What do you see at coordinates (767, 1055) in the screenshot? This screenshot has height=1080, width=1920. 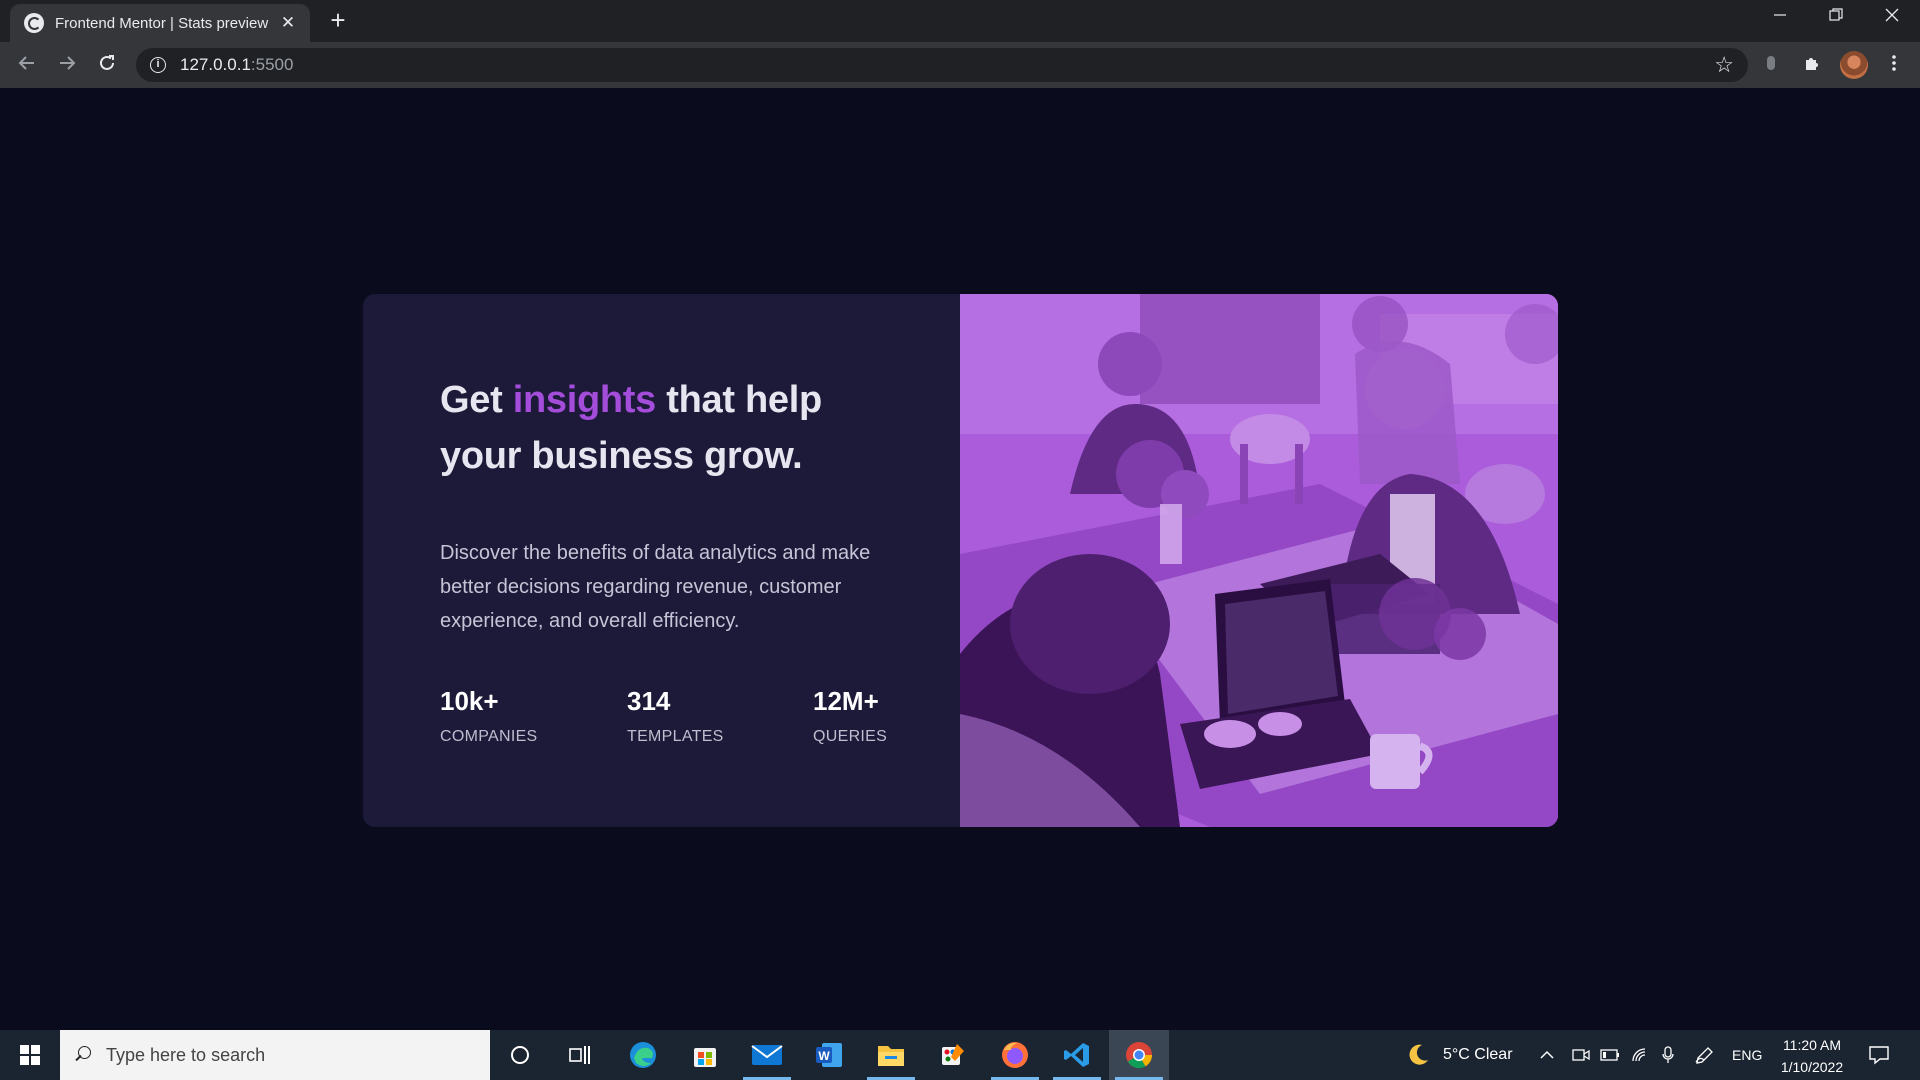 I see `mail-icon` at bounding box center [767, 1055].